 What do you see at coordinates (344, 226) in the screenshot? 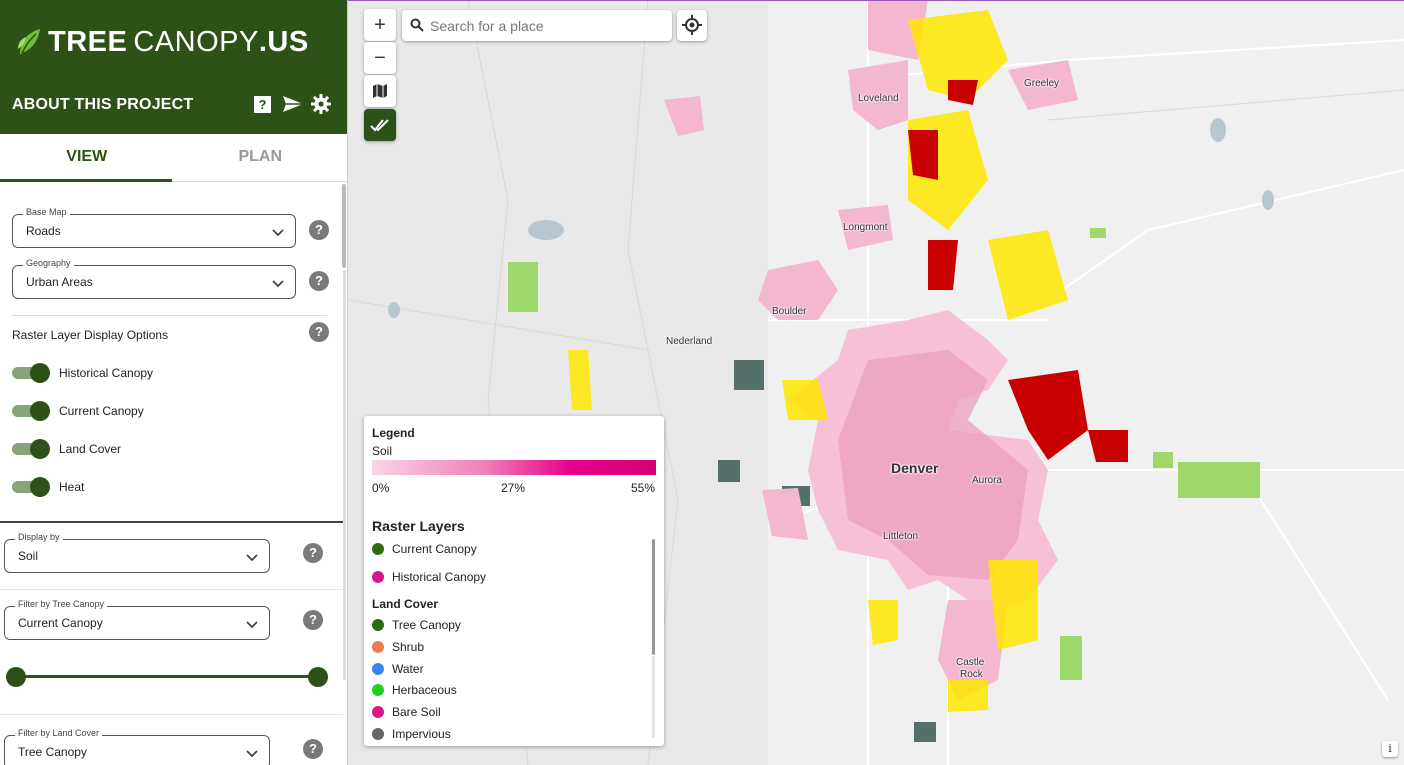
I see `sidebar-scrollbar-thumb` at bounding box center [344, 226].